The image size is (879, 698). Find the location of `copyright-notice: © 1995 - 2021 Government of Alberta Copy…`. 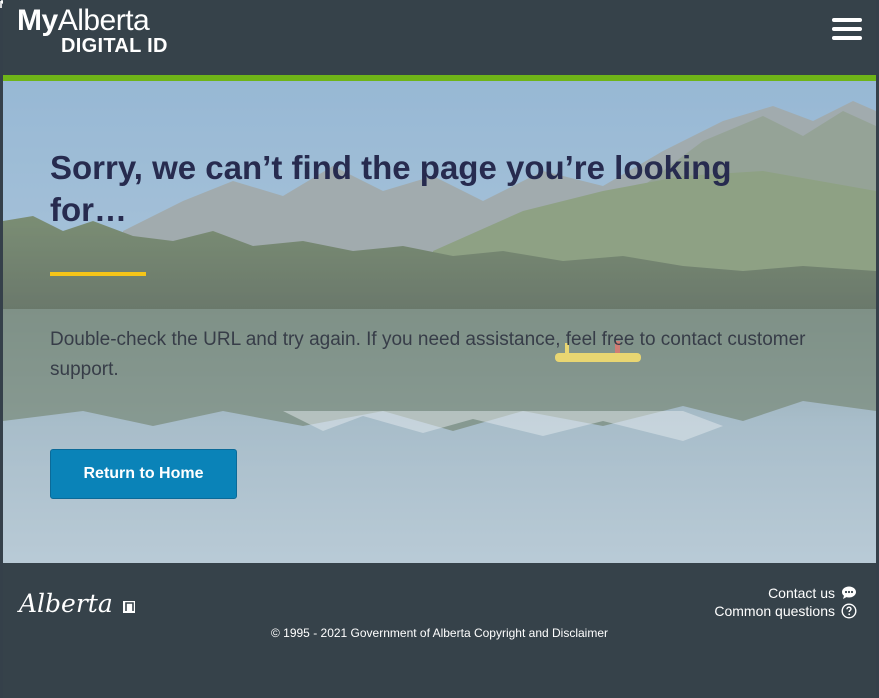

copyright-notice: © 1995 - 2021 Government of Alberta Copy… is located at coordinates (439, 633).